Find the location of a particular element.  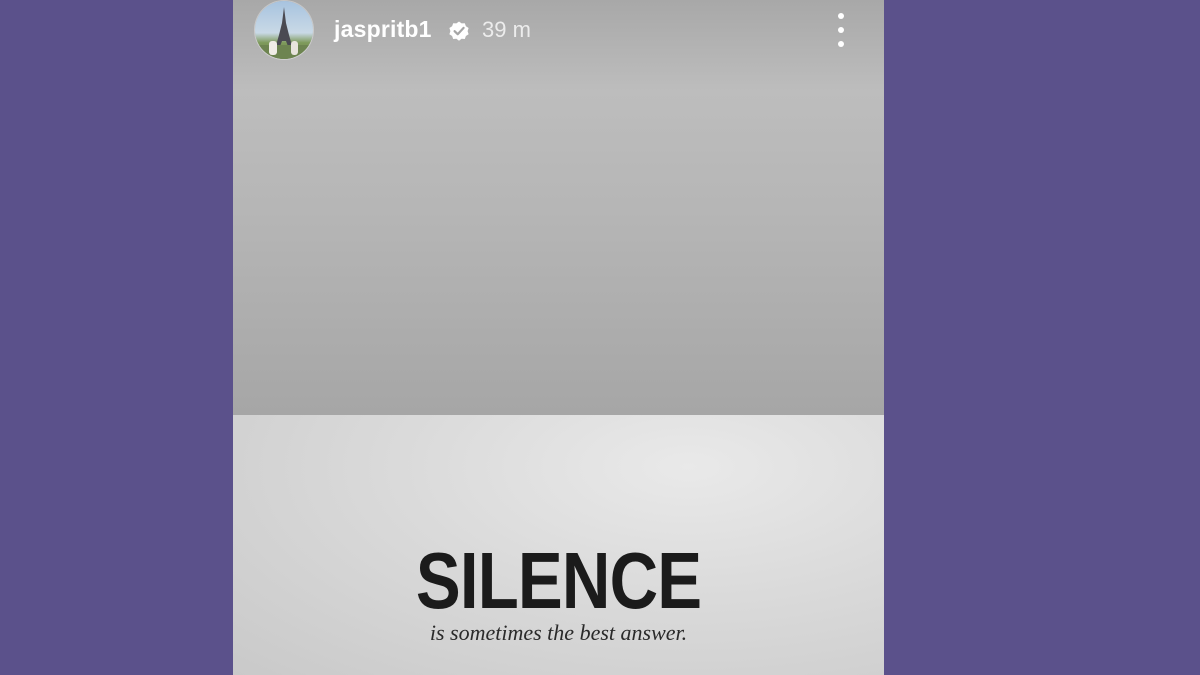

quote-subtitle: is sometimes the best answer. is located at coordinates (558, 632).